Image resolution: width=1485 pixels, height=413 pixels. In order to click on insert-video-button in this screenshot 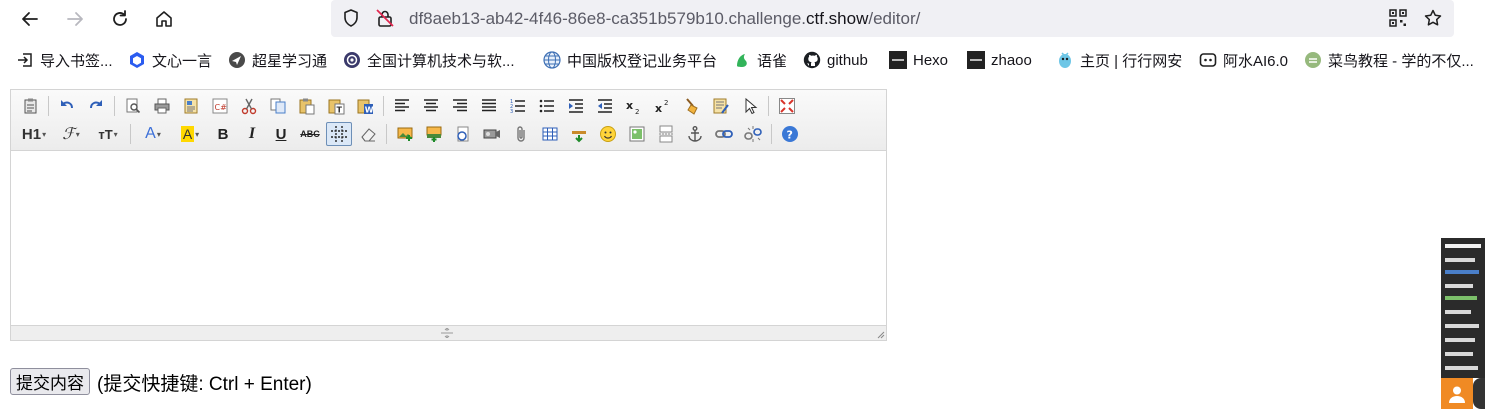, I will do `click(492, 134)`.